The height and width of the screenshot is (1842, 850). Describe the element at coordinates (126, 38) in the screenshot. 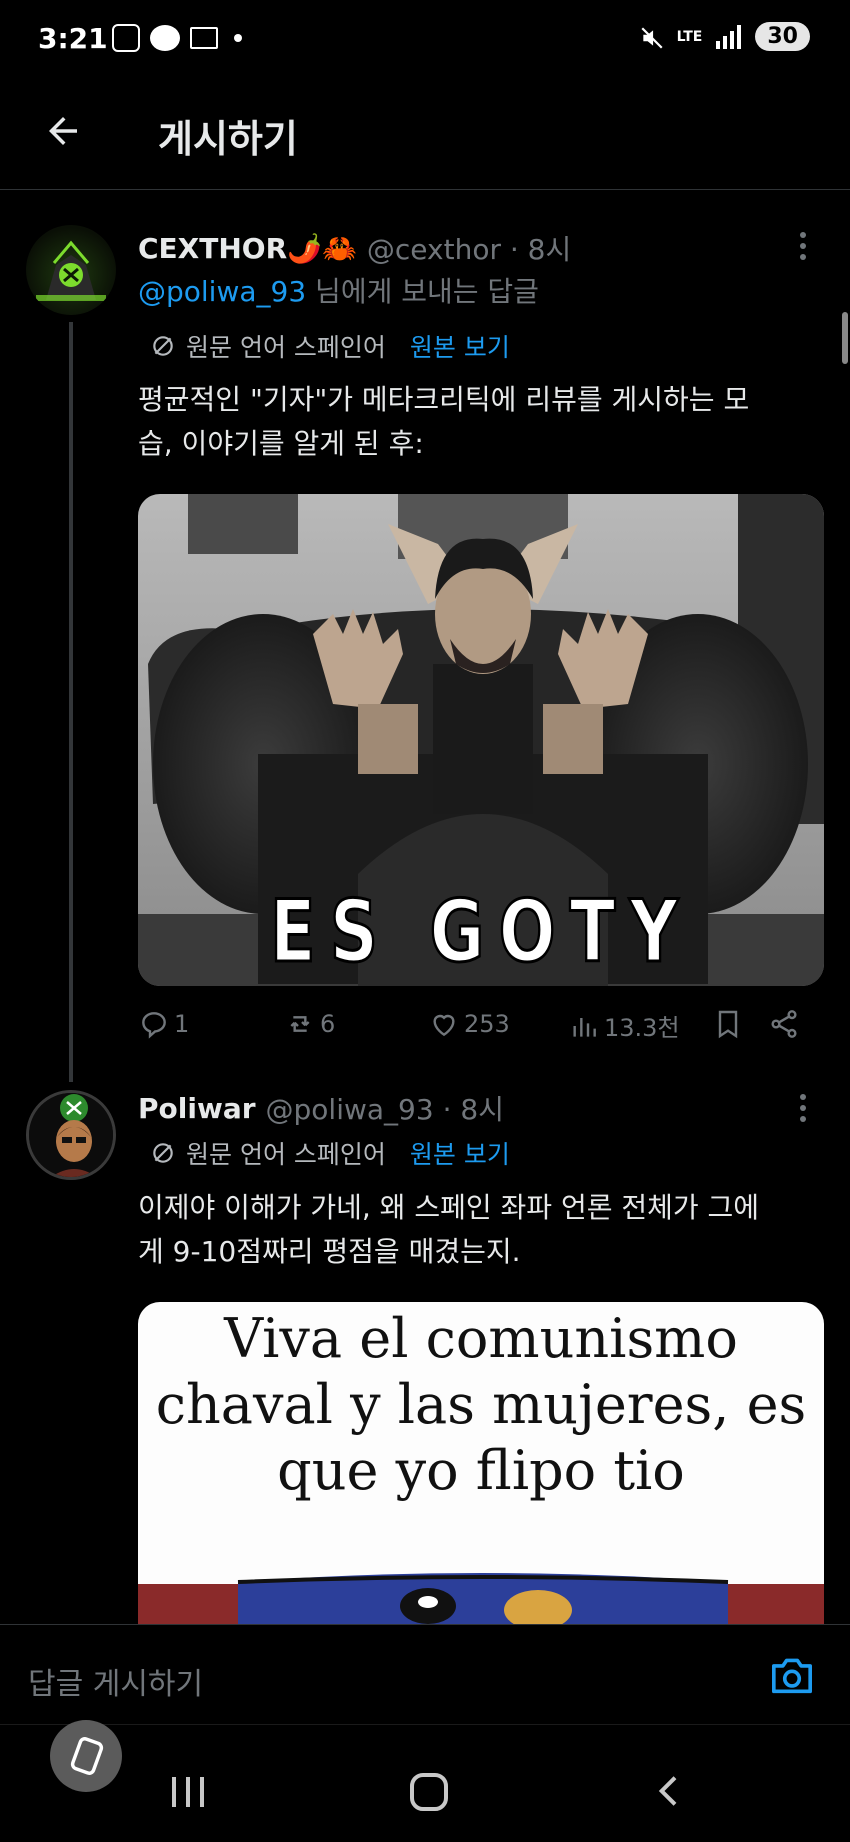

I see `screenshot-icon` at that location.